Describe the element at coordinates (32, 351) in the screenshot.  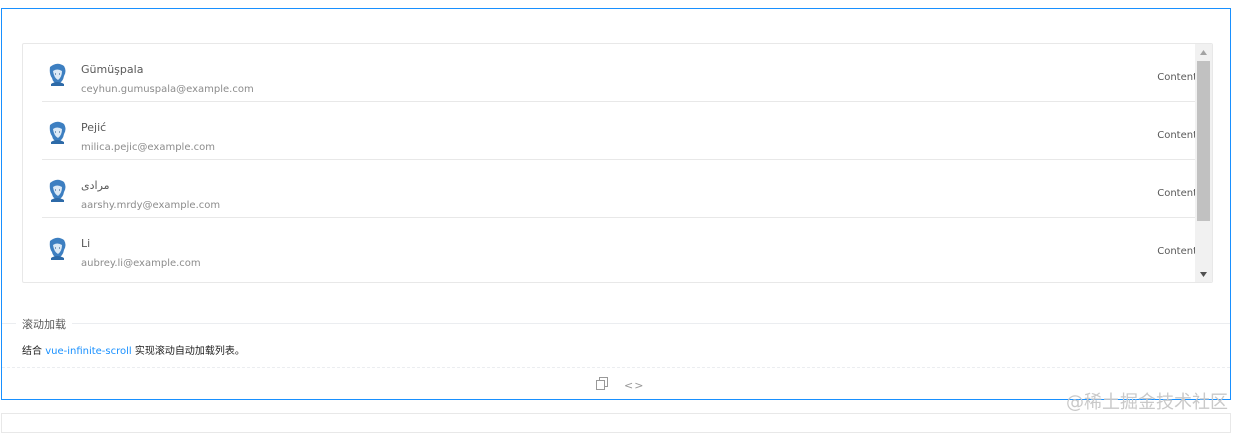
I see `desc-prefix: 结合` at that location.